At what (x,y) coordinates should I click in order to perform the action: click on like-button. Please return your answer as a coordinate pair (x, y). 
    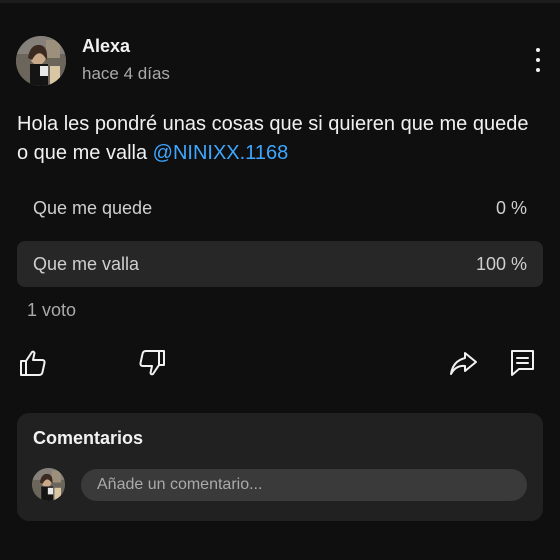
    Looking at the image, I should click on (33, 363).